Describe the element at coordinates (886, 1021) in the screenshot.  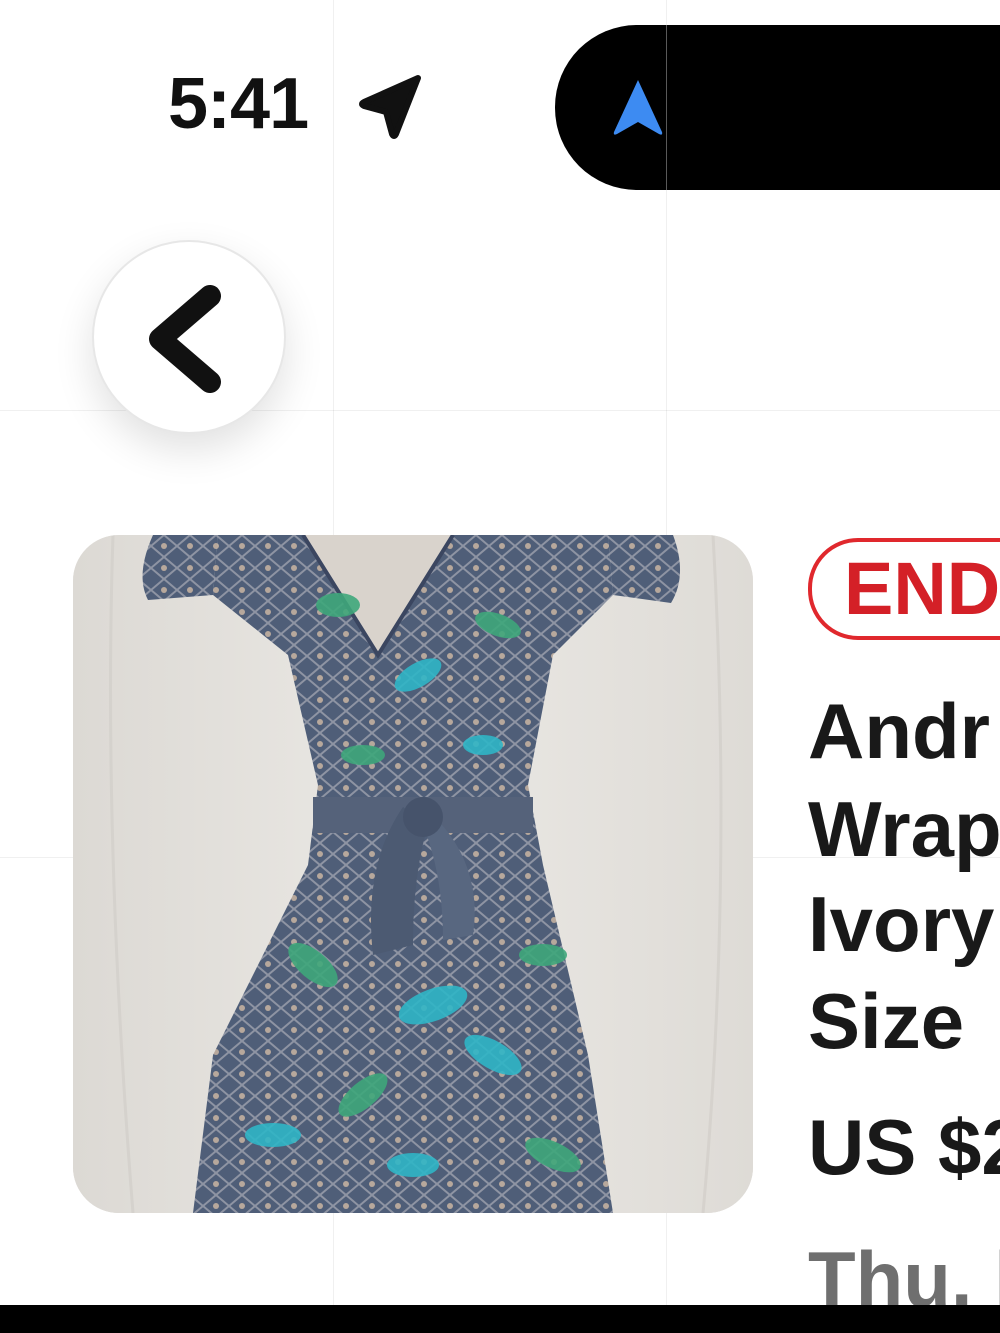
I see `listing-title-line-4: Size` at that location.